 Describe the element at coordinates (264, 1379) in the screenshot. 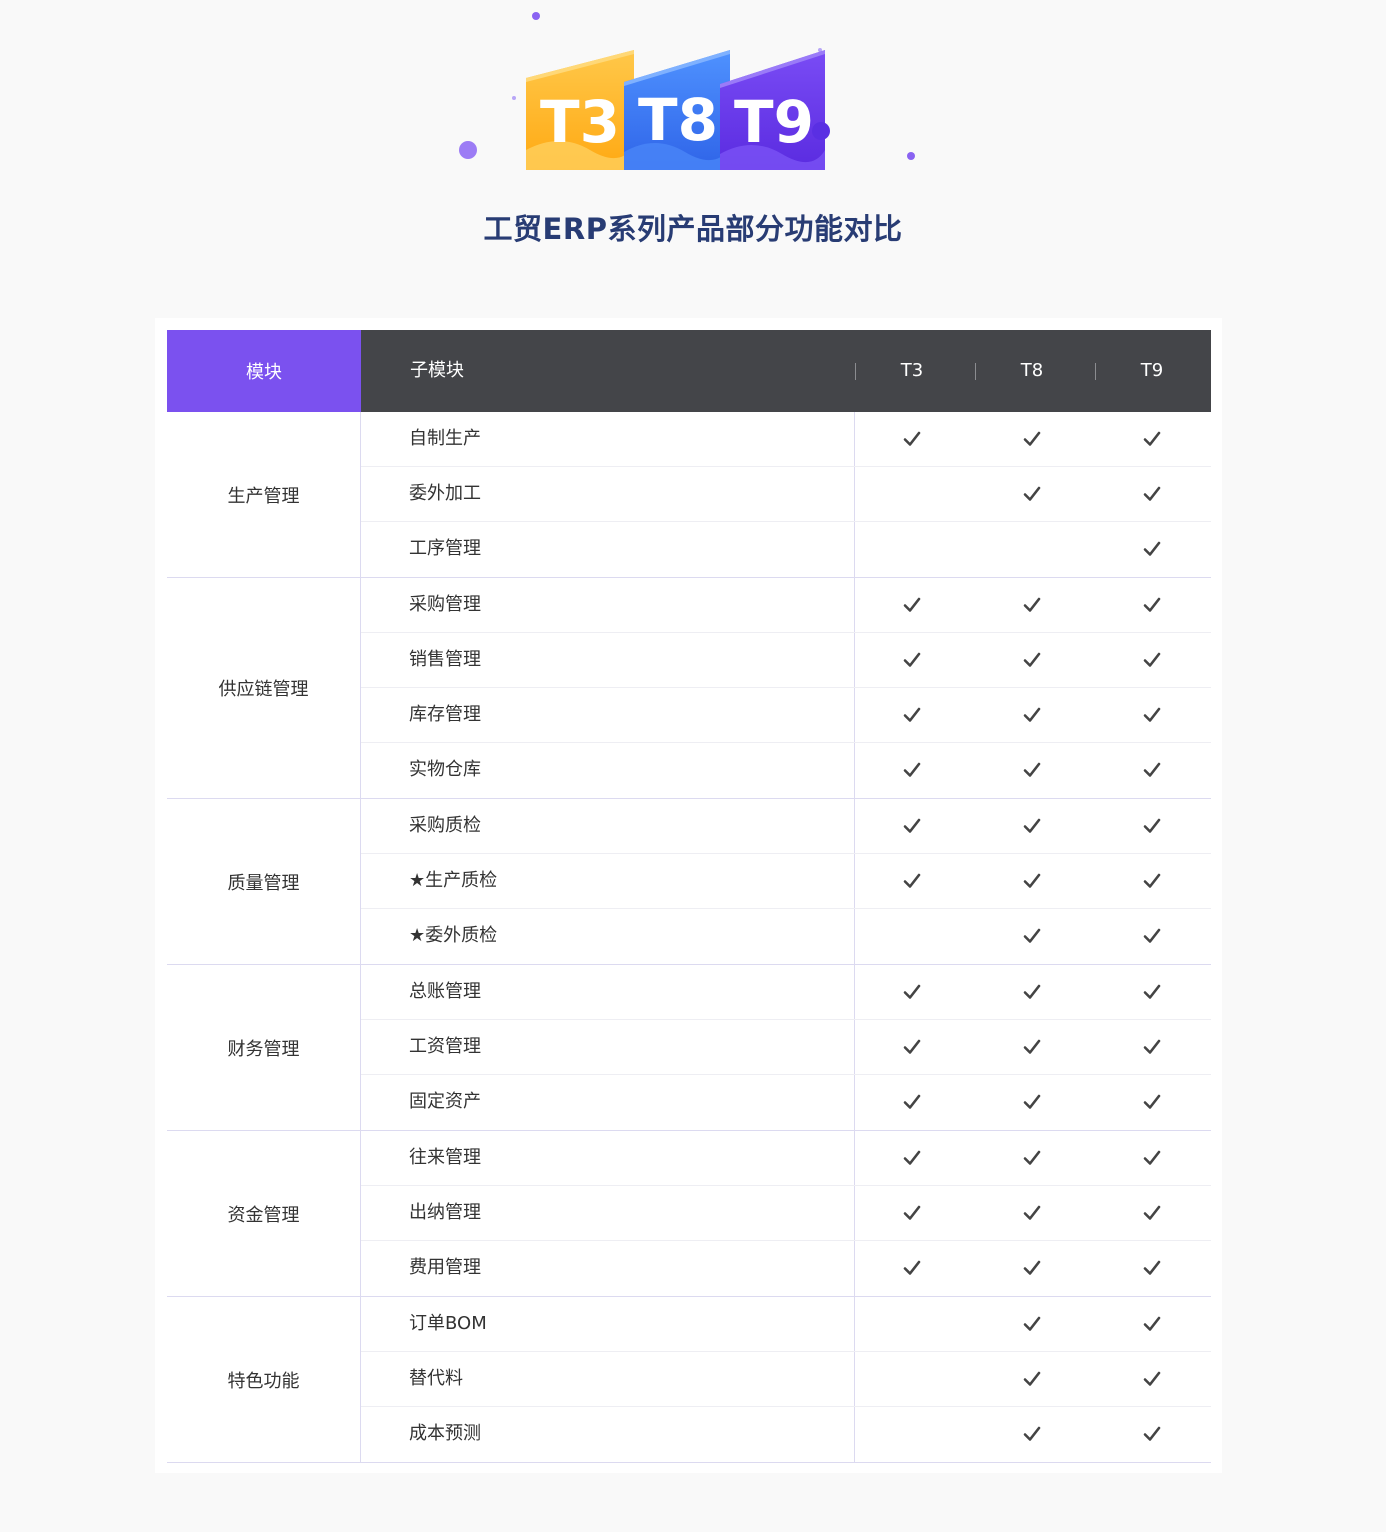

I see `module-label: 特色功能` at that location.